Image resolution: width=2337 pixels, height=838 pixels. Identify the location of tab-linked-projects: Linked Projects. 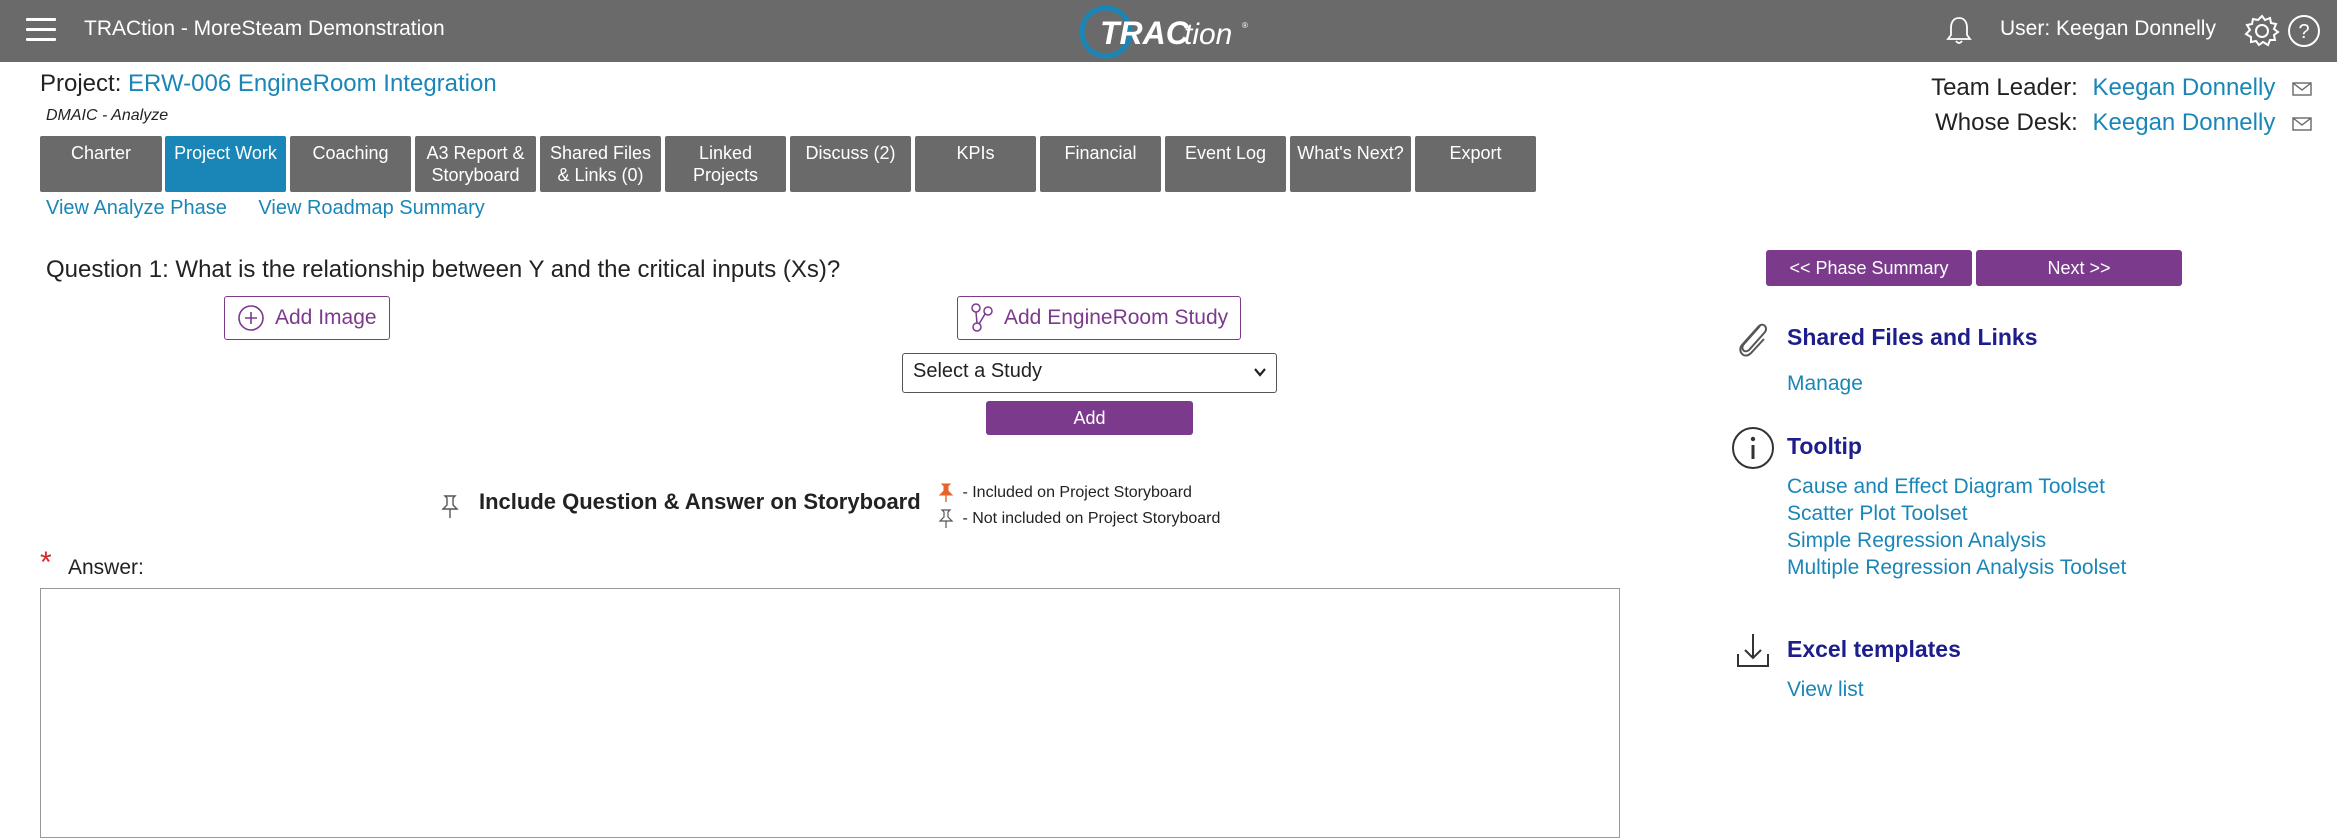
(725, 164).